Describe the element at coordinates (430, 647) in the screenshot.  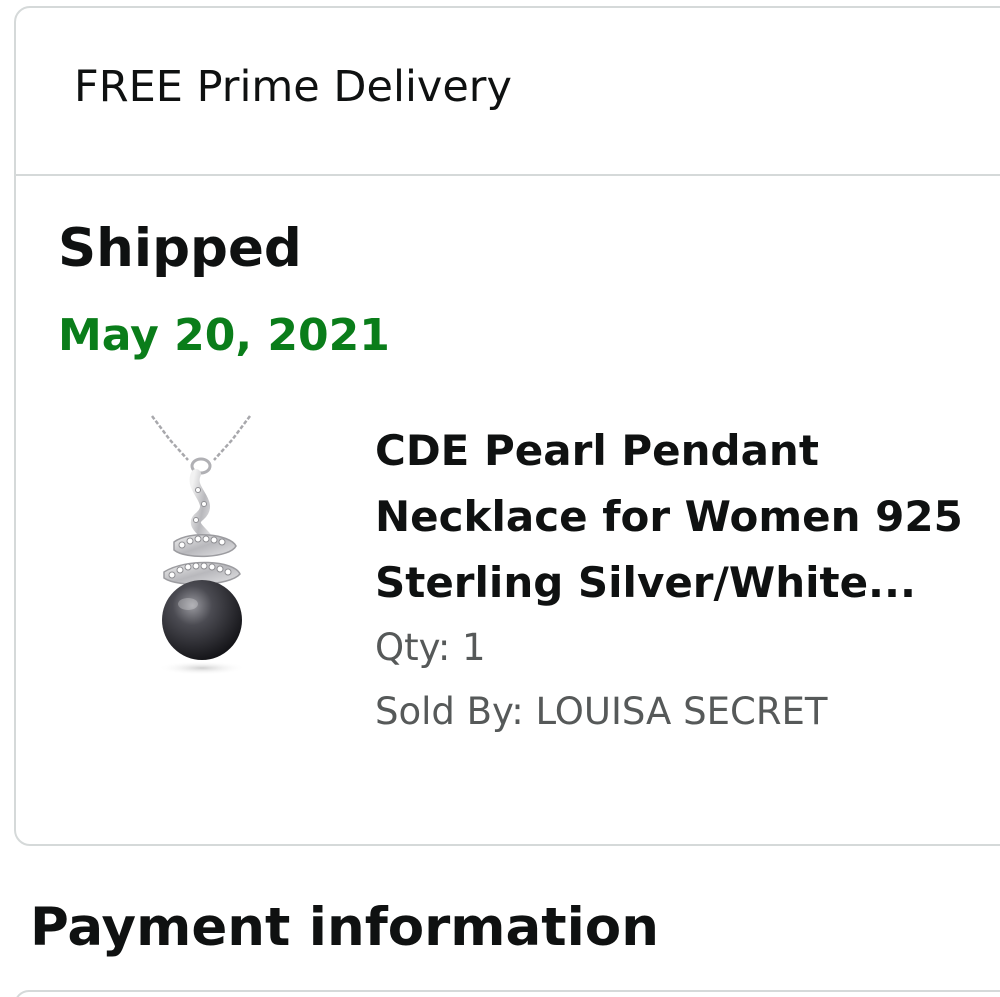
I see `product-quantity: Qty: 1` at that location.